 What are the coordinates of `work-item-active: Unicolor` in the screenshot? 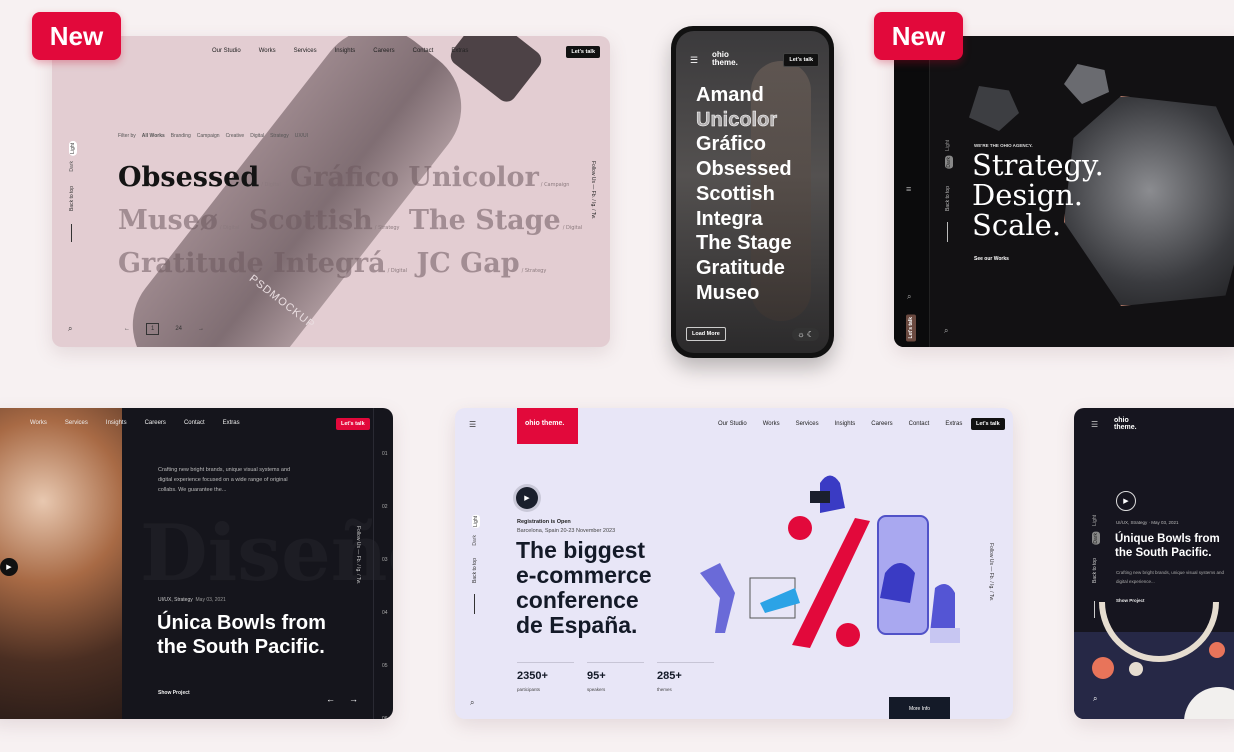 It's located at (744, 120).